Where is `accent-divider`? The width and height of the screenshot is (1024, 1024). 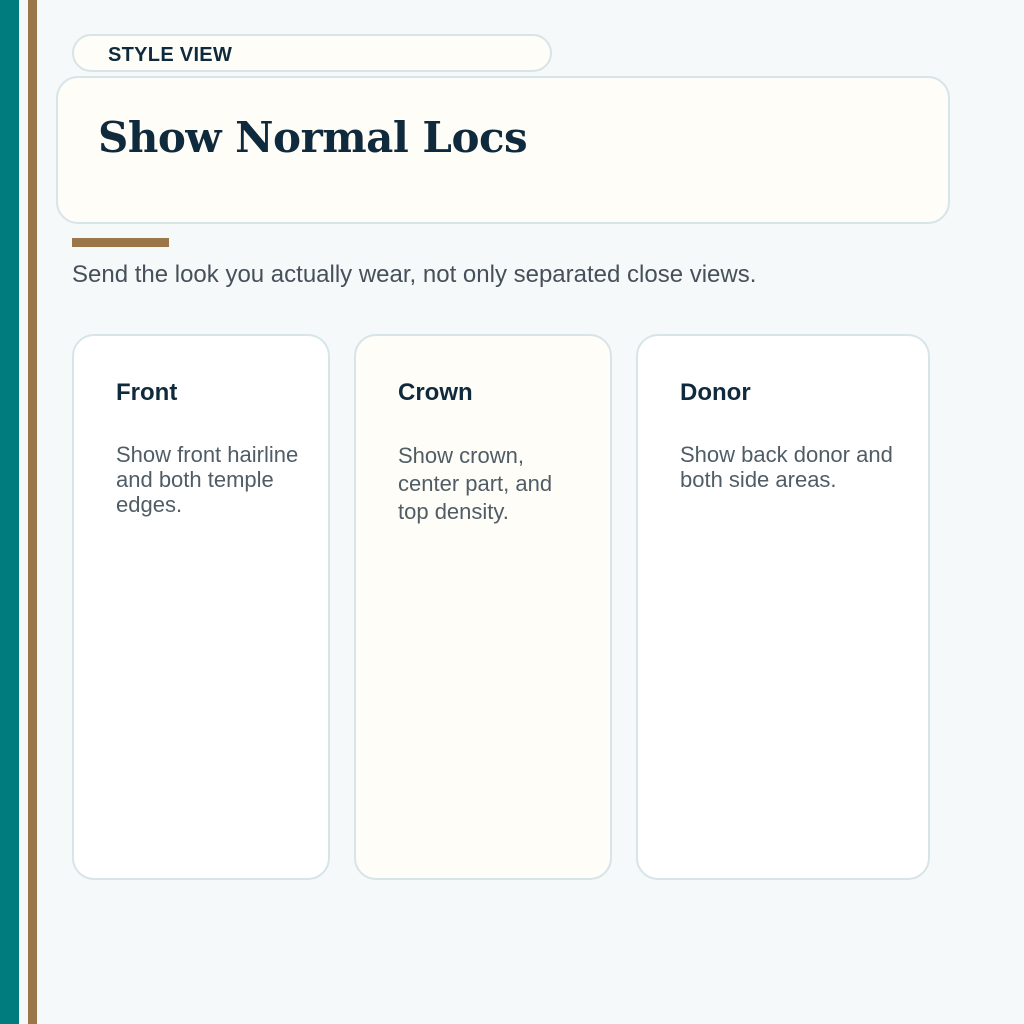
accent-divider is located at coordinates (120, 242).